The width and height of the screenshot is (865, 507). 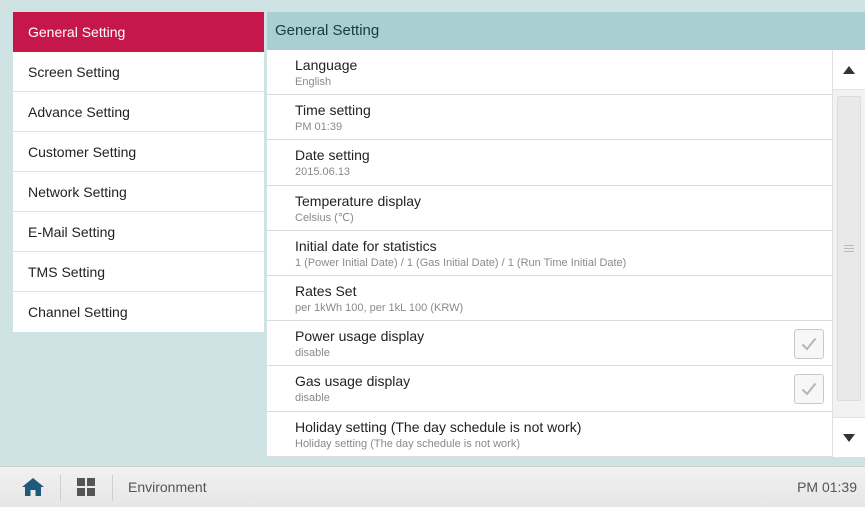 I want to click on bottom-bar: Environment PM 01:39, so click(x=432, y=486).